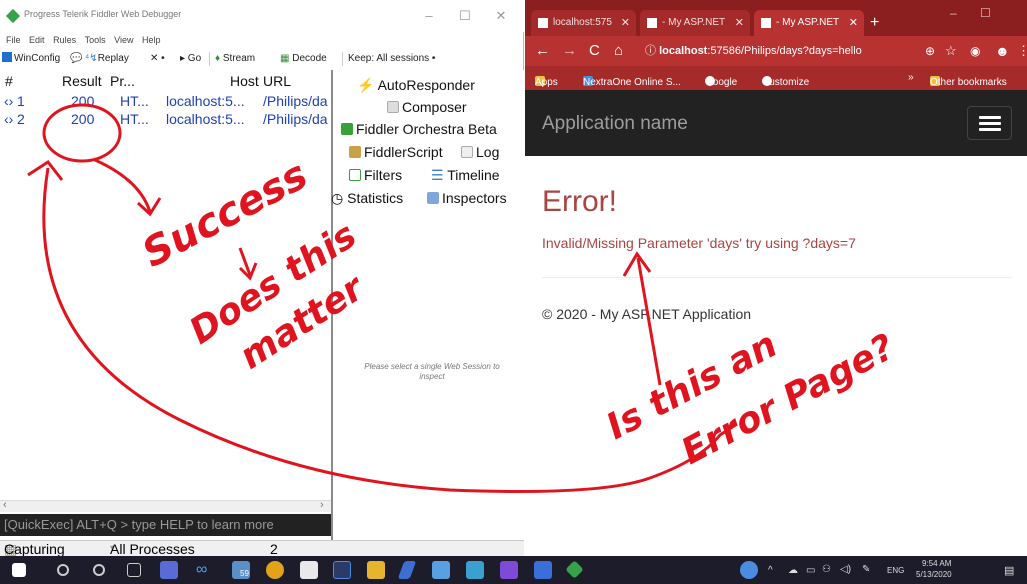  What do you see at coordinates (322, 505) in the screenshot?
I see `scroll-right-icon: ›` at bounding box center [322, 505].